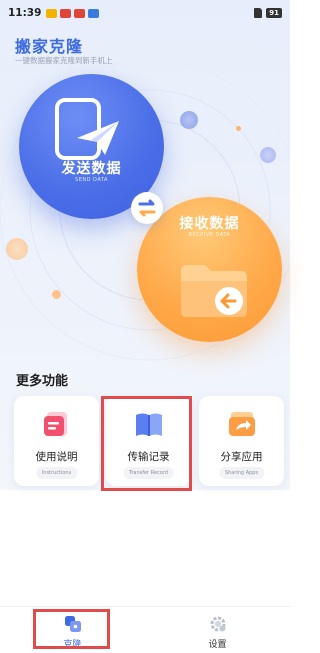 The width and height of the screenshot is (320, 653). I want to click on instructions-card: 使用说明 Instructions, so click(56, 441).